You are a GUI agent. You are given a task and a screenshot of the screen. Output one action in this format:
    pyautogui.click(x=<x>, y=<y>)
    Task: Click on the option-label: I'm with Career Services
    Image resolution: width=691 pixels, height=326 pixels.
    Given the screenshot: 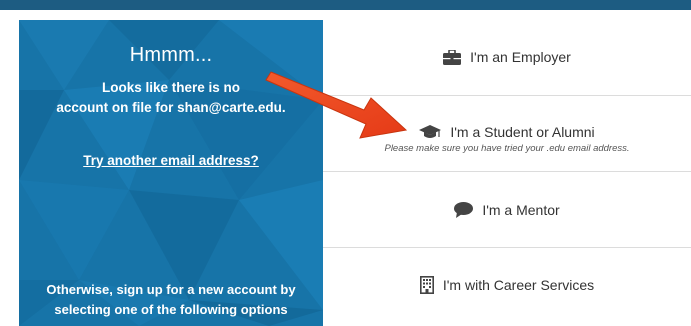 What is the action you would take?
    pyautogui.click(x=518, y=285)
    